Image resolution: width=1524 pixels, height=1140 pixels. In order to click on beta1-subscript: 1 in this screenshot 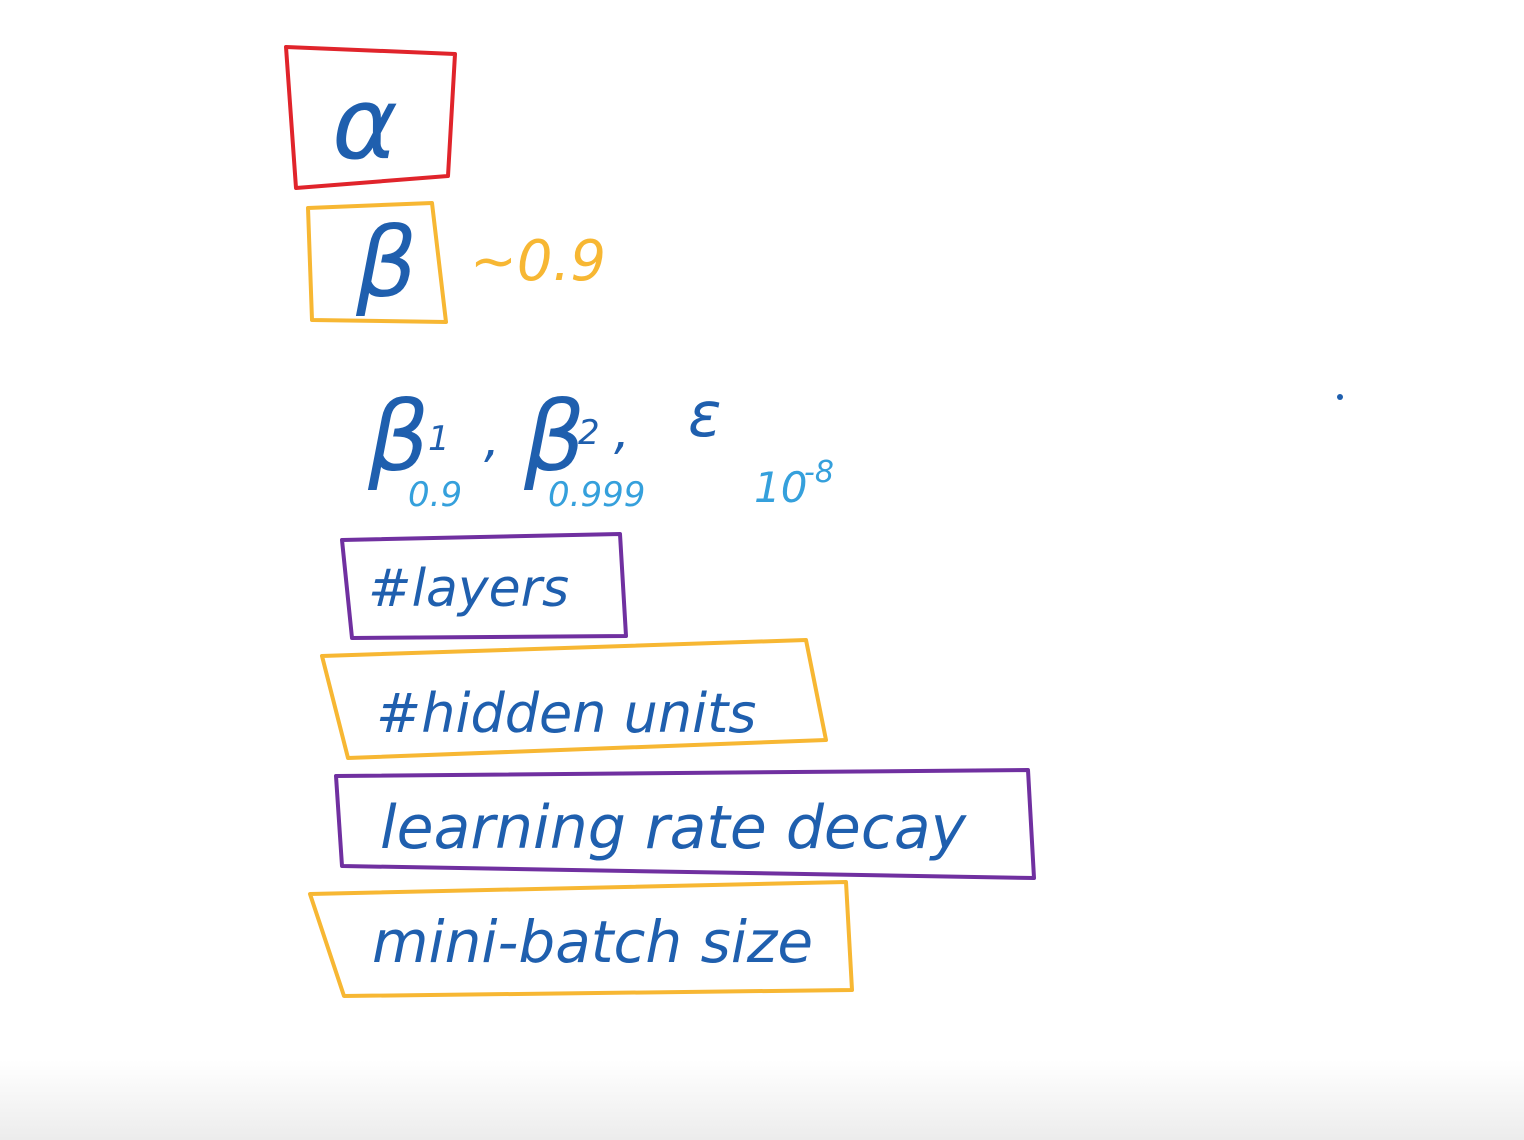, I will do `click(439, 439)`.